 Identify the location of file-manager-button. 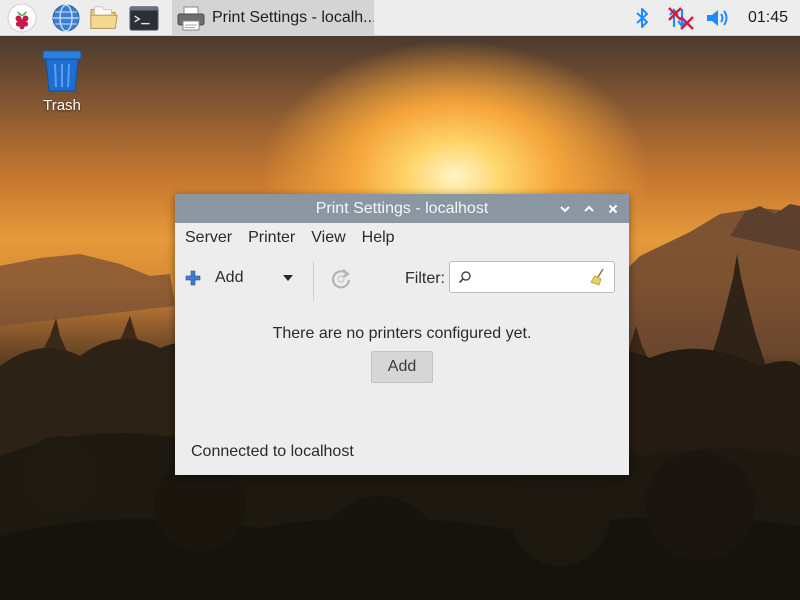
(104, 18).